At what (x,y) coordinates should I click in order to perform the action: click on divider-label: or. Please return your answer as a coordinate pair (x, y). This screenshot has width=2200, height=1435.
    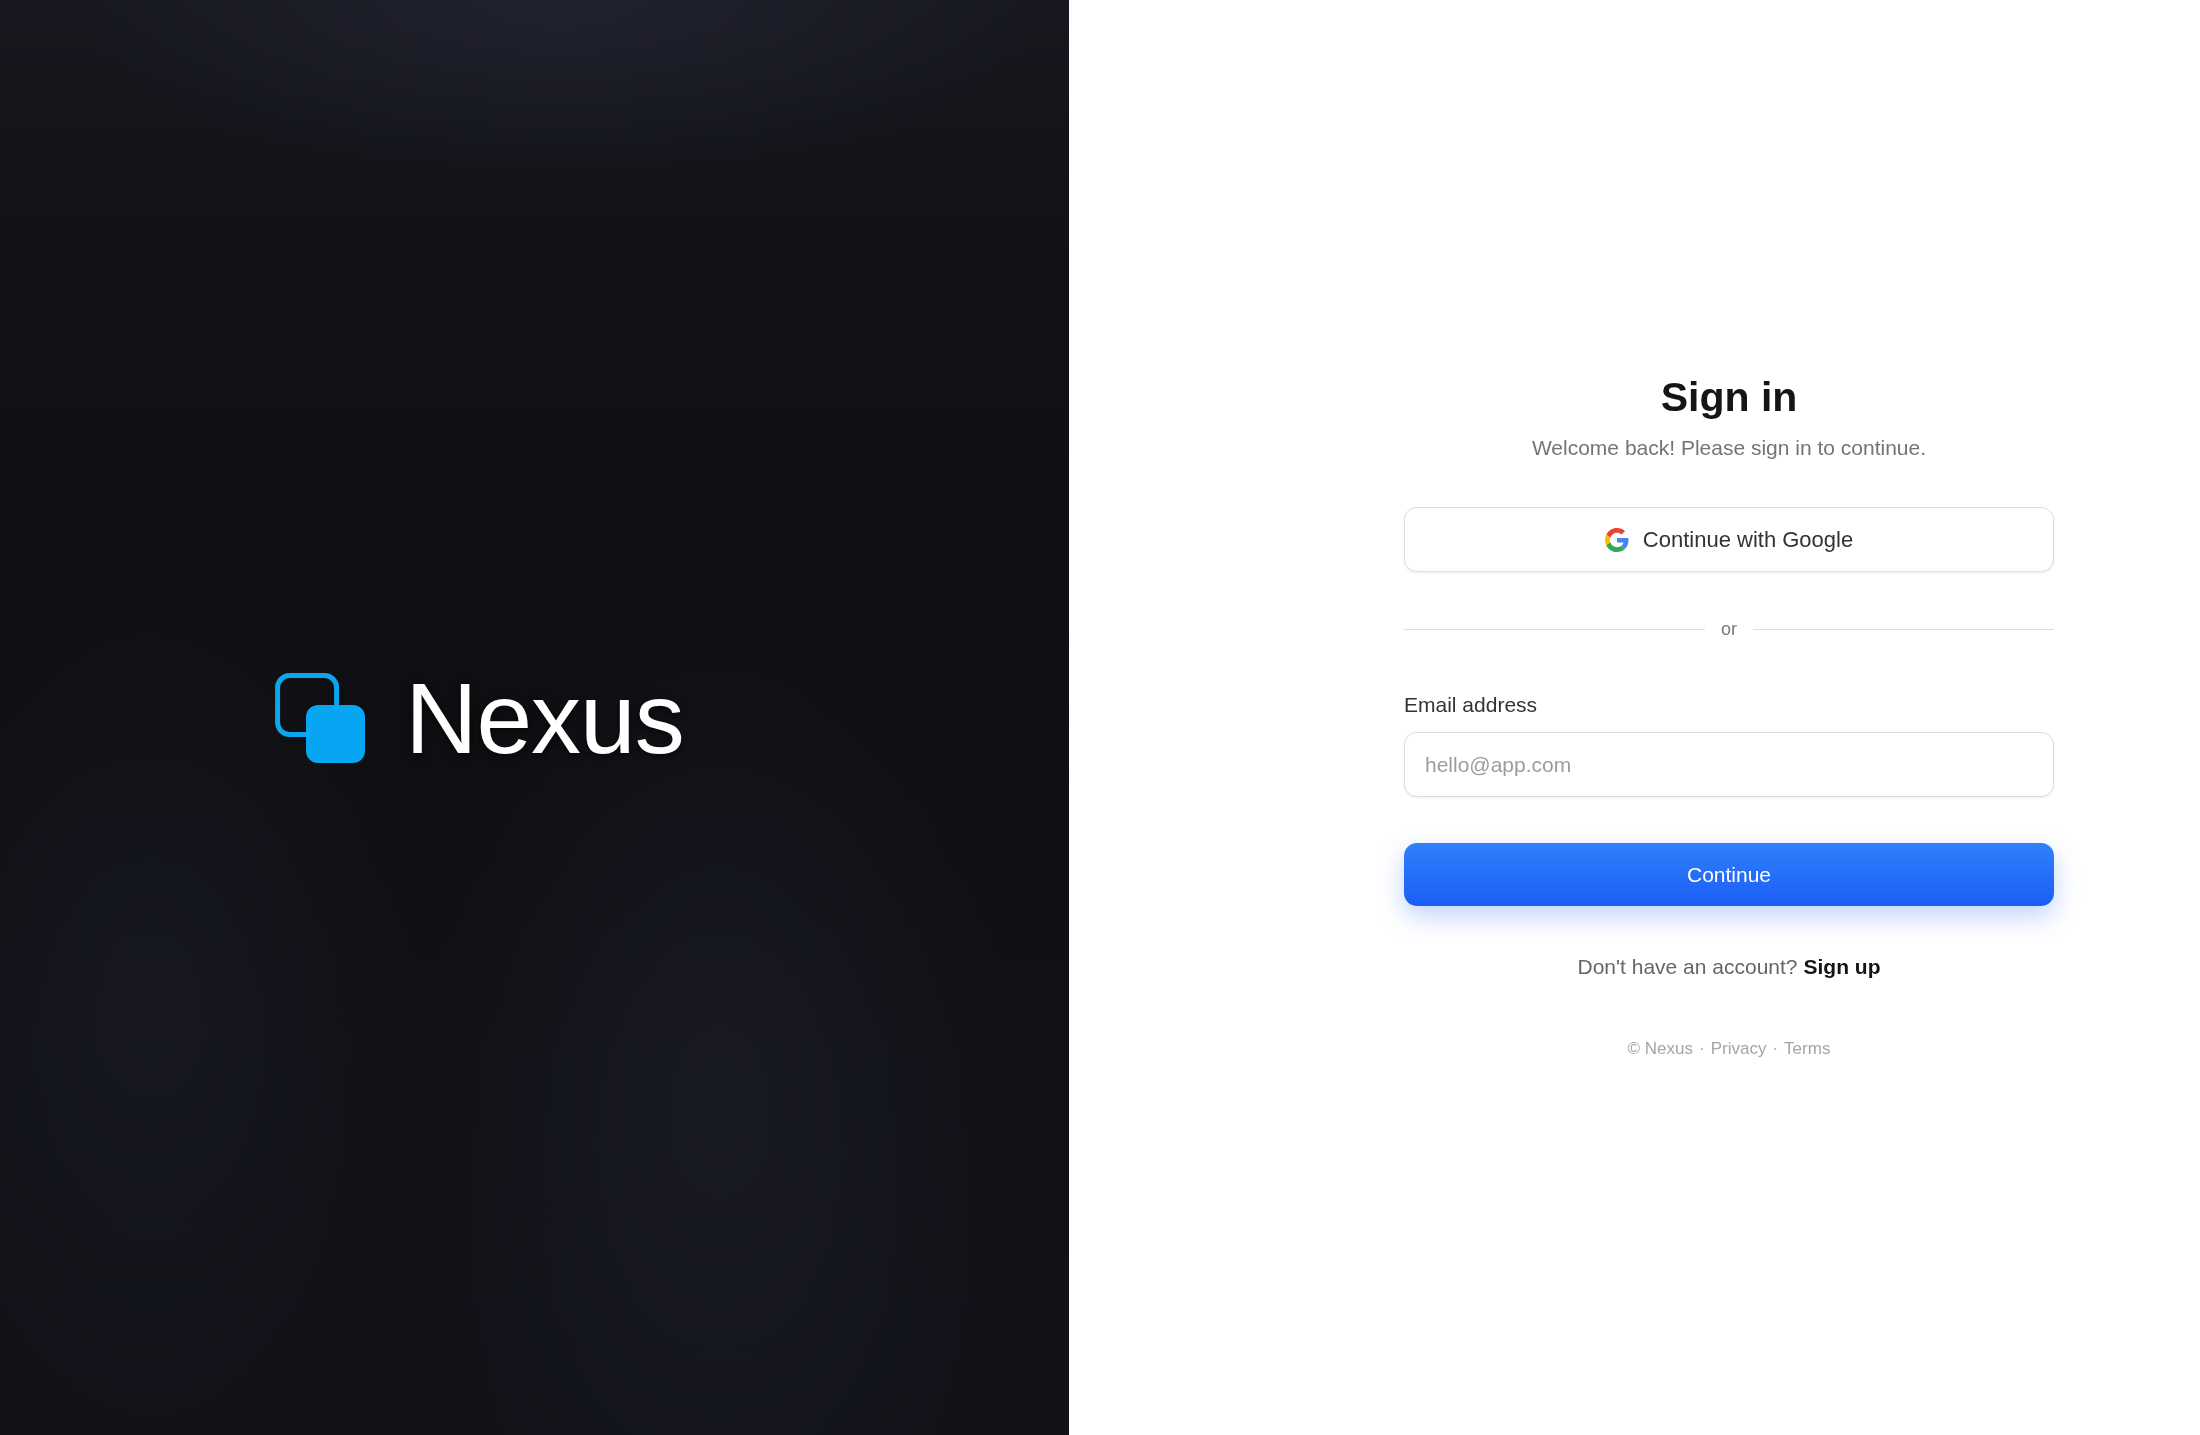
    Looking at the image, I should click on (1729, 629).